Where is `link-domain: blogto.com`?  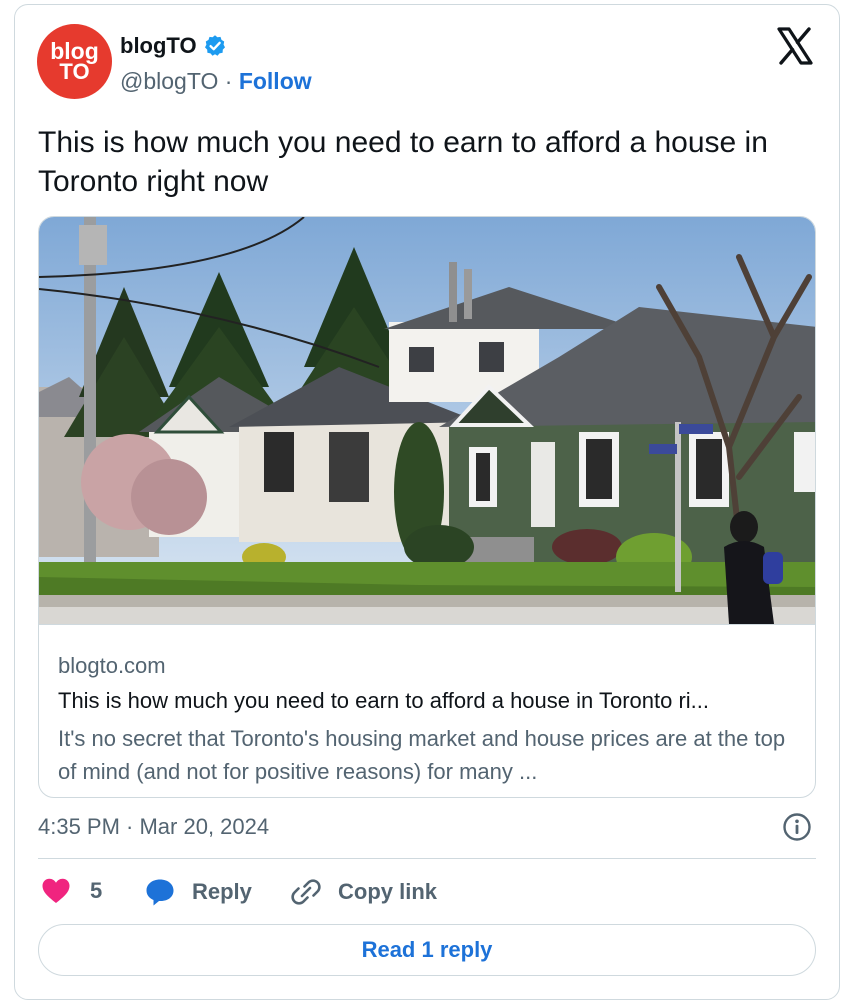 link-domain: blogto.com is located at coordinates (112, 665).